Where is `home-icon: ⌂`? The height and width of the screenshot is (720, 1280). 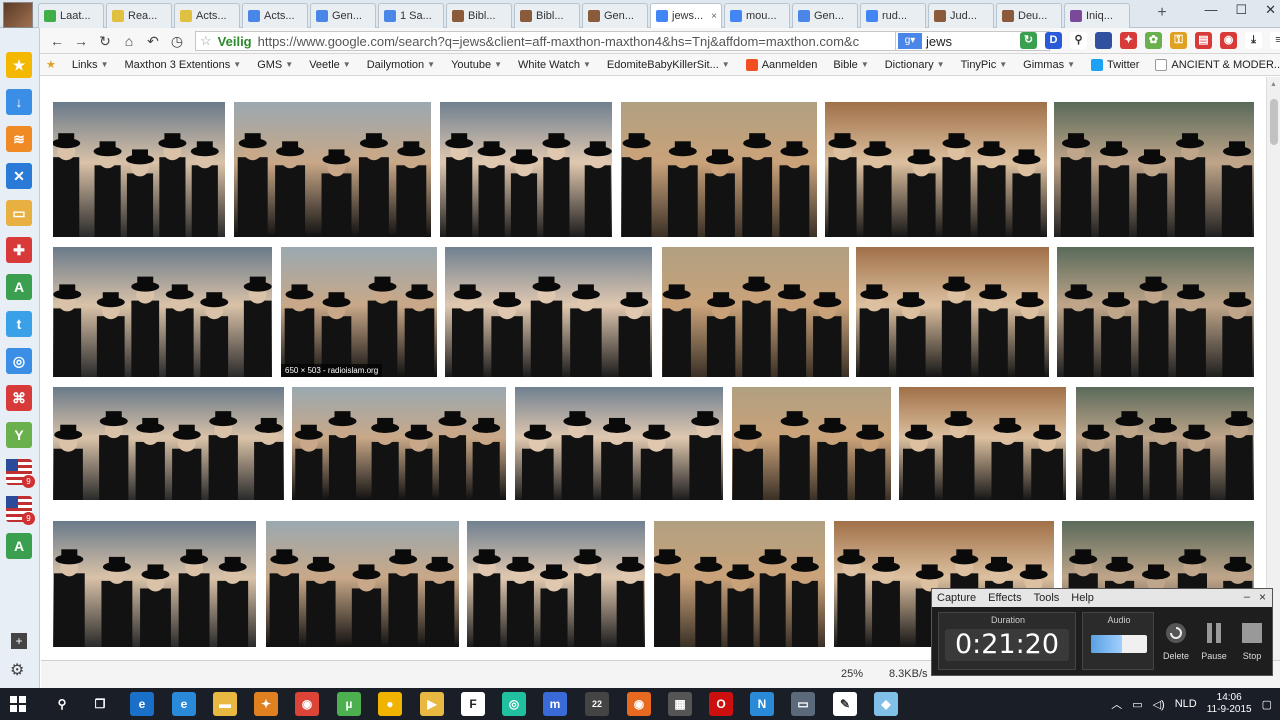
home-icon: ⌂ is located at coordinates (129, 41).